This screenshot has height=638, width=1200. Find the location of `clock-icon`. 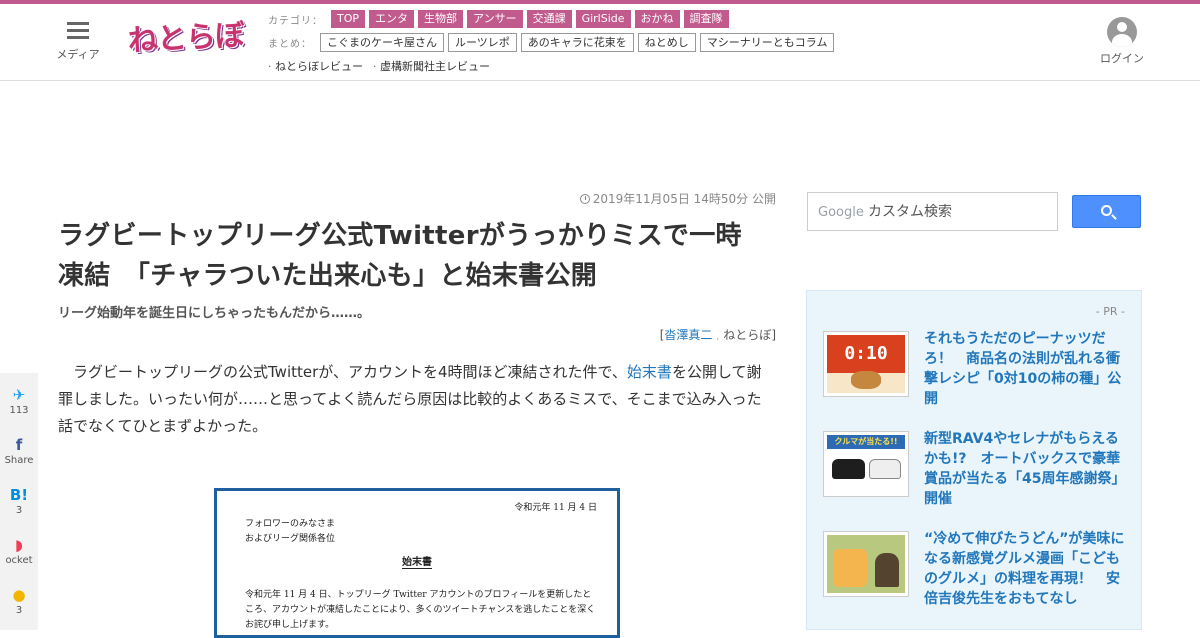

clock-icon is located at coordinates (584, 199).